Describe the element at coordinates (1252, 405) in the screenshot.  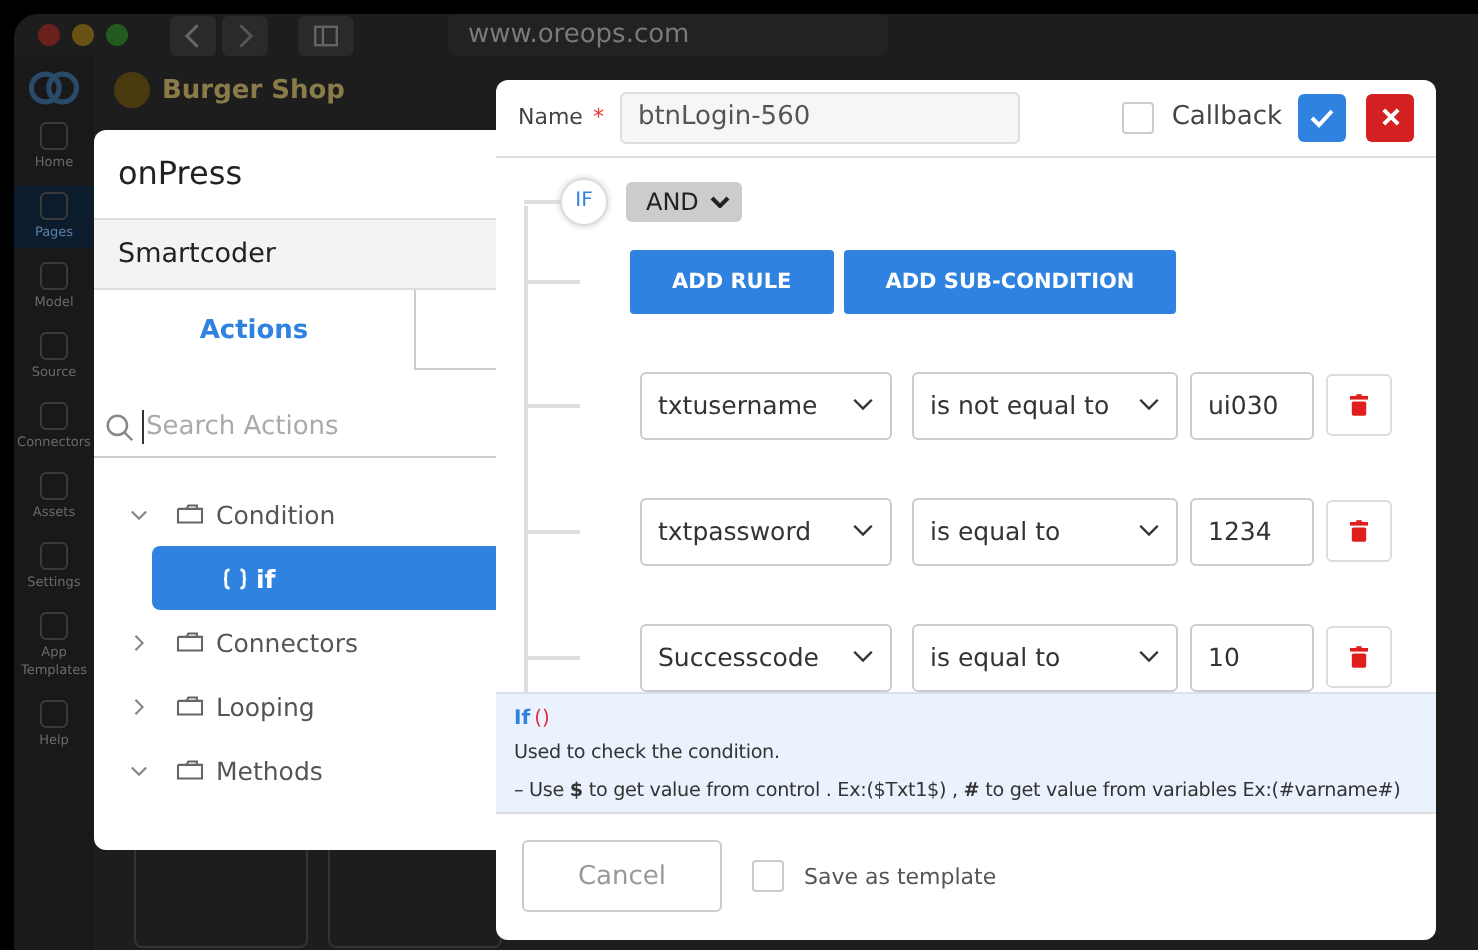
I see `value-field: ui030` at that location.